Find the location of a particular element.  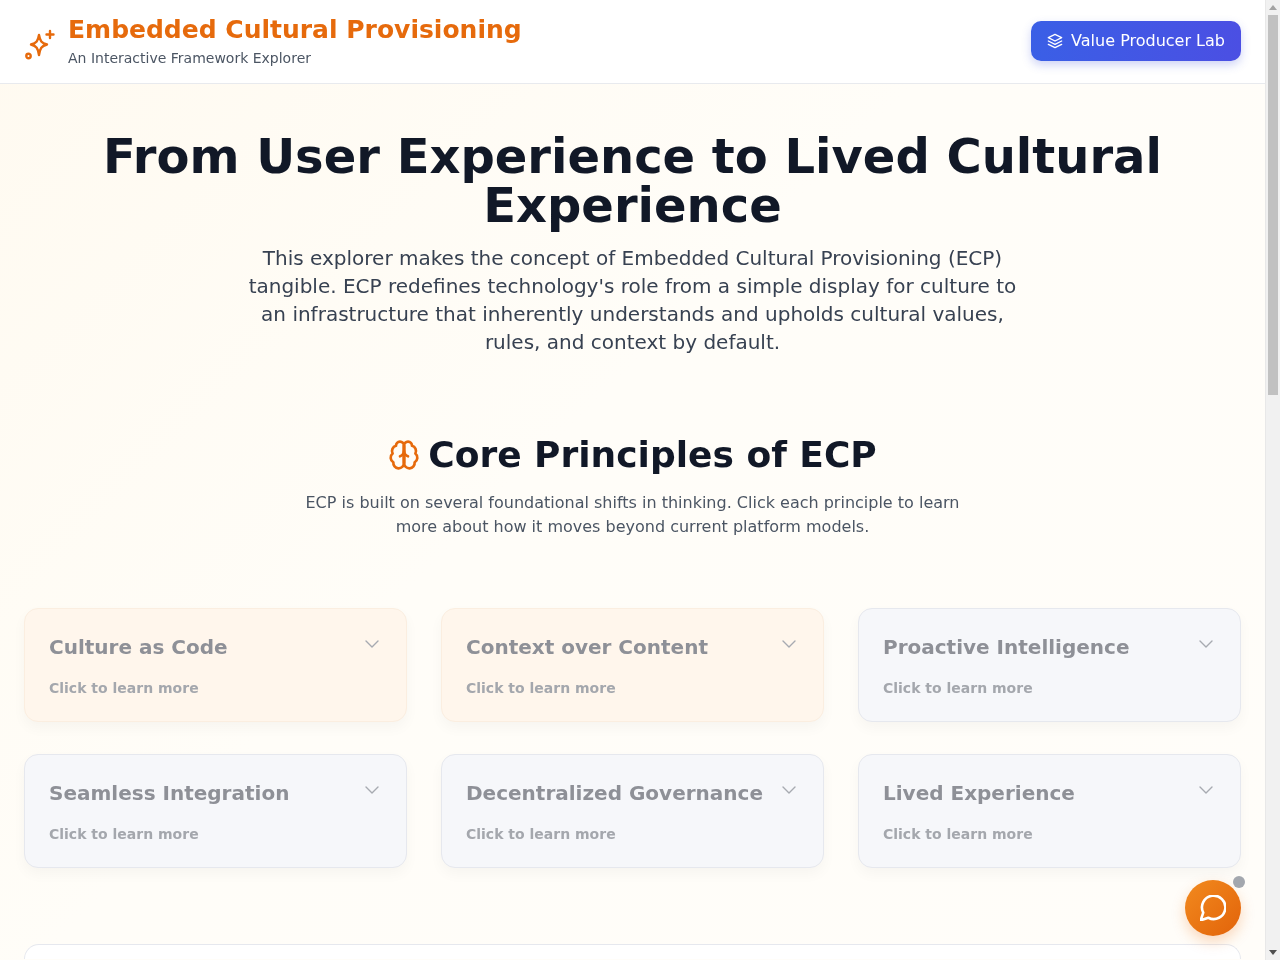

hero-text: This explorer makes the concept of Embedded Cultural Provisioning (ECP) tangible. ECP redefines technology's role from a simple display for culture to an infrastructure that inherently understands and upholds cultural values, rules, and context by default. is located at coordinates (632, 300).